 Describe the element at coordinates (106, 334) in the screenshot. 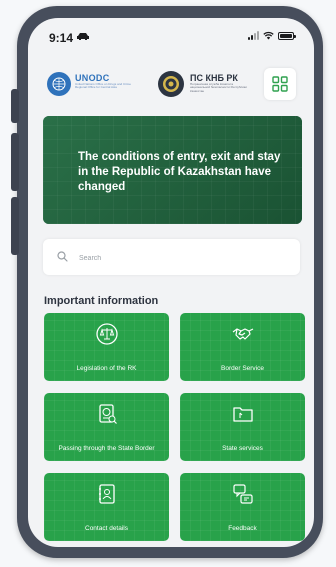

I see `scales-icon` at that location.